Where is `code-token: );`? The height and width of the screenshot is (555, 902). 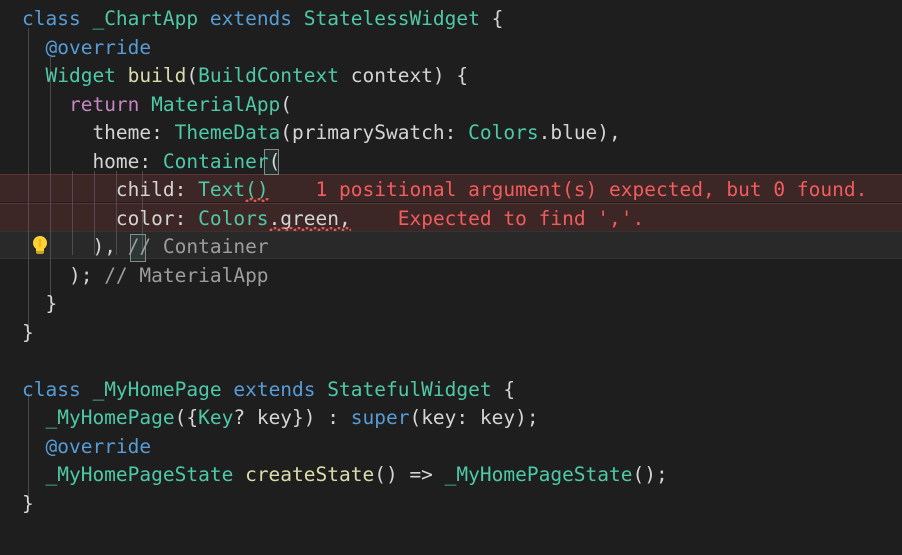
code-token: ); is located at coordinates (63, 275).